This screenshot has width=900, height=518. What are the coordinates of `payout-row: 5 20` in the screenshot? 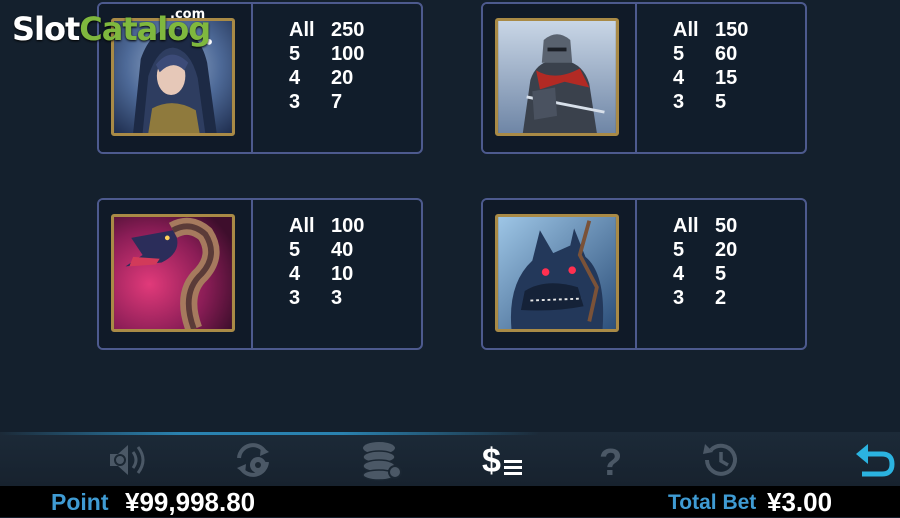 It's located at (705, 250).